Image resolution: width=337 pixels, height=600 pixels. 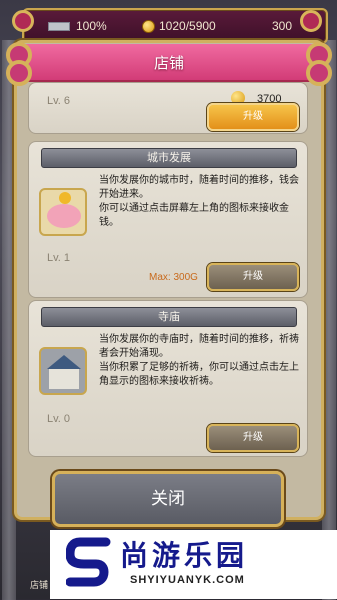 I want to click on coin-count: 1020/5900, so click(x=187, y=26).